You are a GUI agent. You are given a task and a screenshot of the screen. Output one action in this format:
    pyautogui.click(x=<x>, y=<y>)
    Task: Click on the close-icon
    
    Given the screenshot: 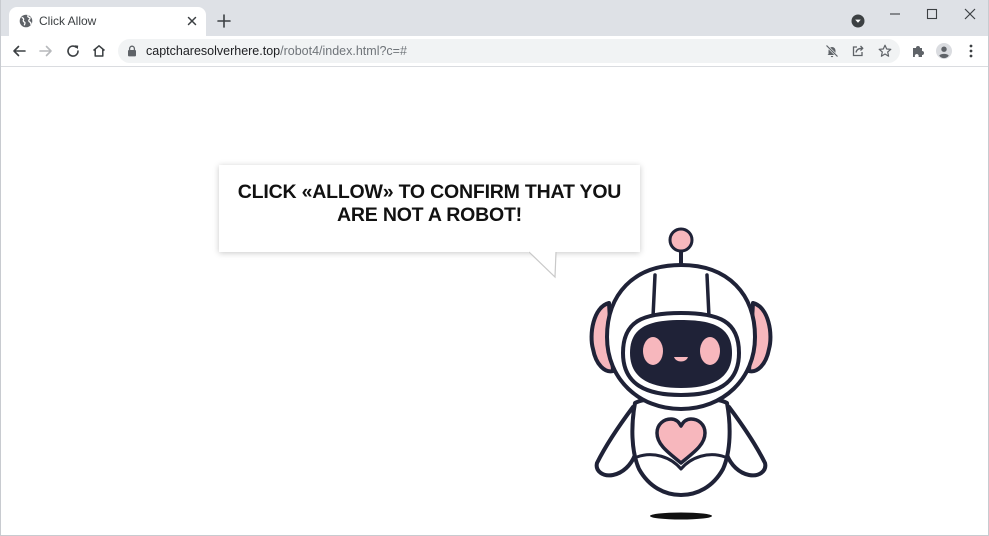 What is the action you would take?
    pyautogui.click(x=192, y=21)
    